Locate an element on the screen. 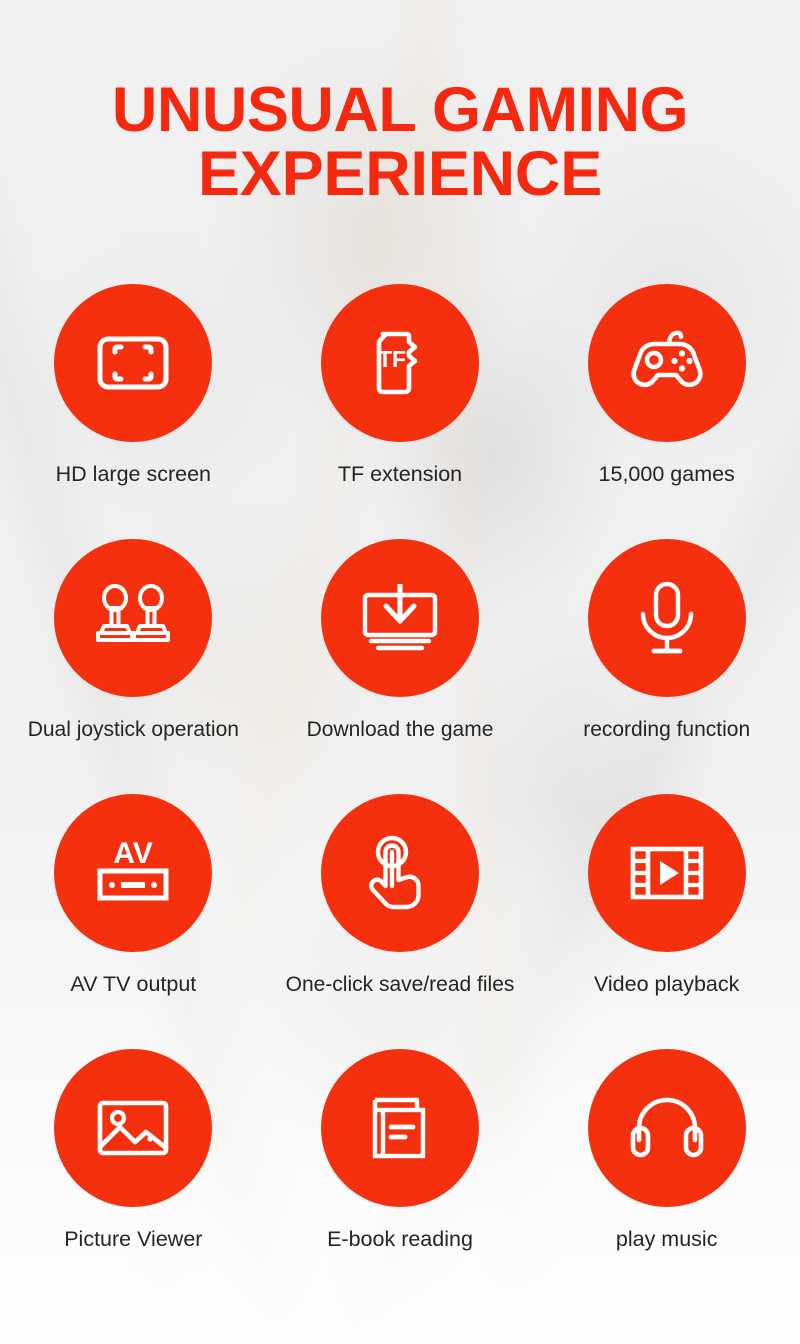 This screenshot has width=800, height=1344. feature-label: E-book reading is located at coordinates (400, 1239).